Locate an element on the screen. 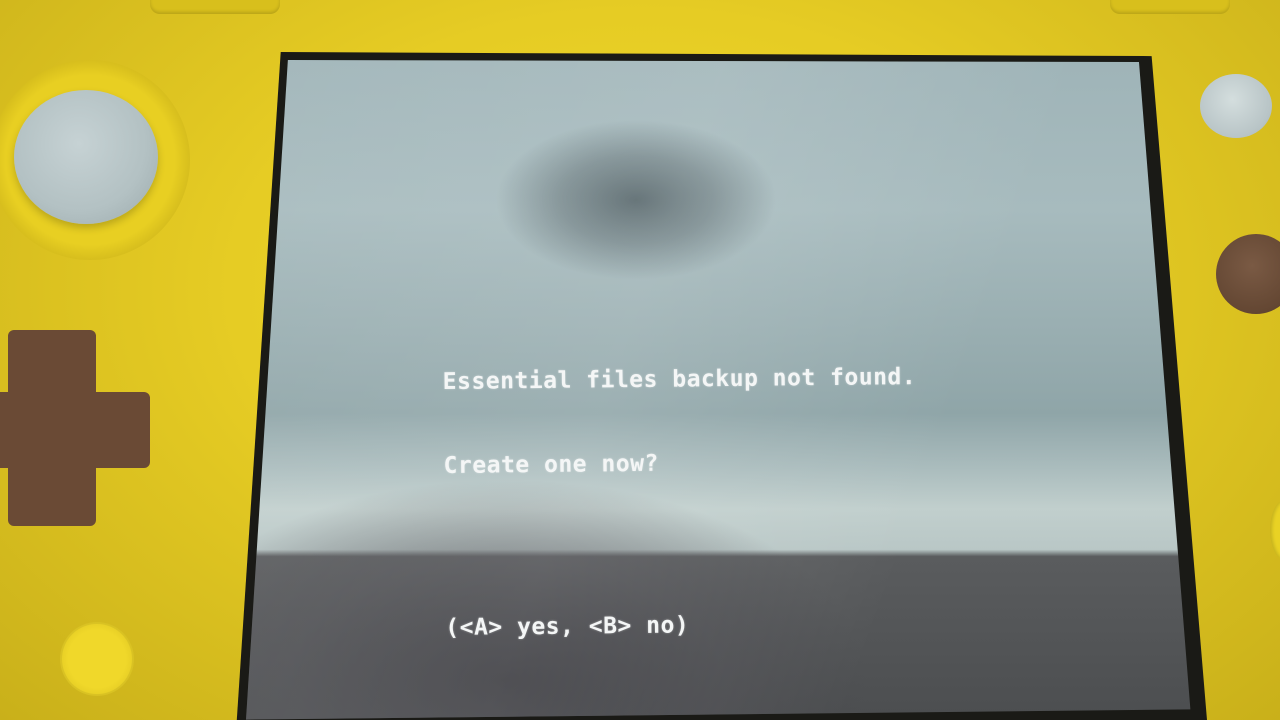  face-button-right is located at coordinates (1248, 274).